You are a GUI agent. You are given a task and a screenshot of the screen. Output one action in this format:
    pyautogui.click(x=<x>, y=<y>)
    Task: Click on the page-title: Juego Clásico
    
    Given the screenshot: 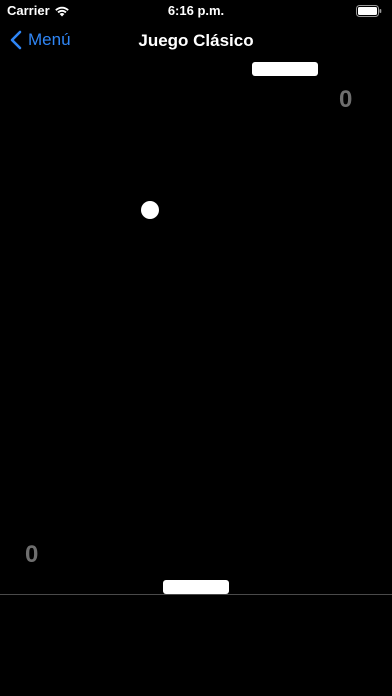 What is the action you would take?
    pyautogui.click(x=196, y=40)
    